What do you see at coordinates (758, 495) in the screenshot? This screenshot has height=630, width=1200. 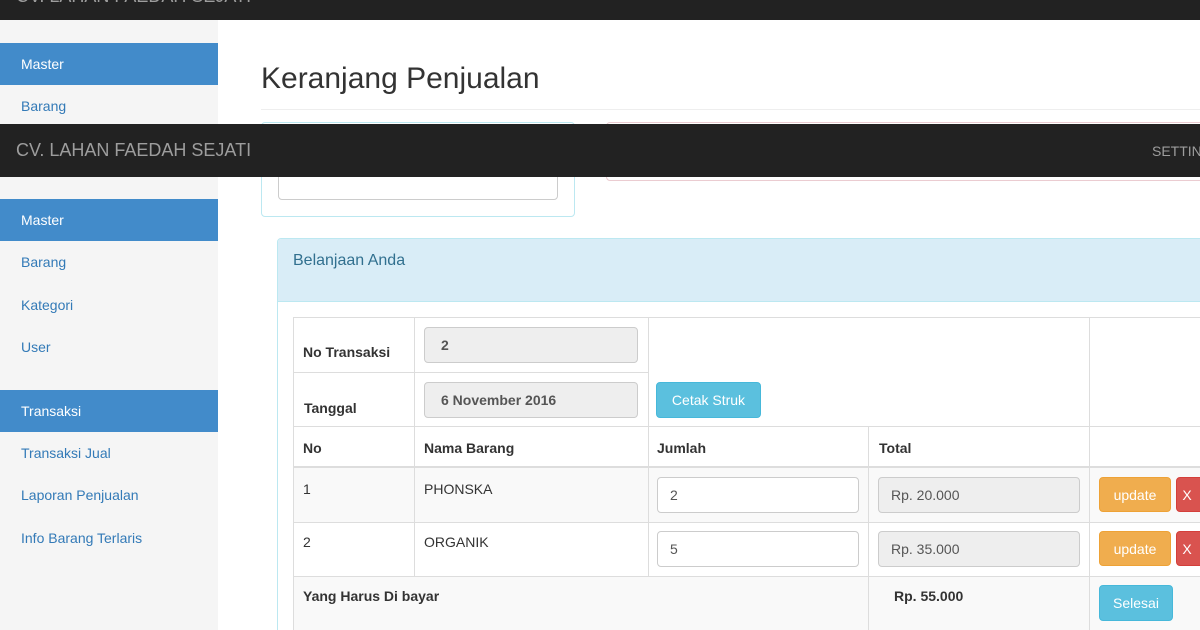 I see `jumlah-input: 2` at bounding box center [758, 495].